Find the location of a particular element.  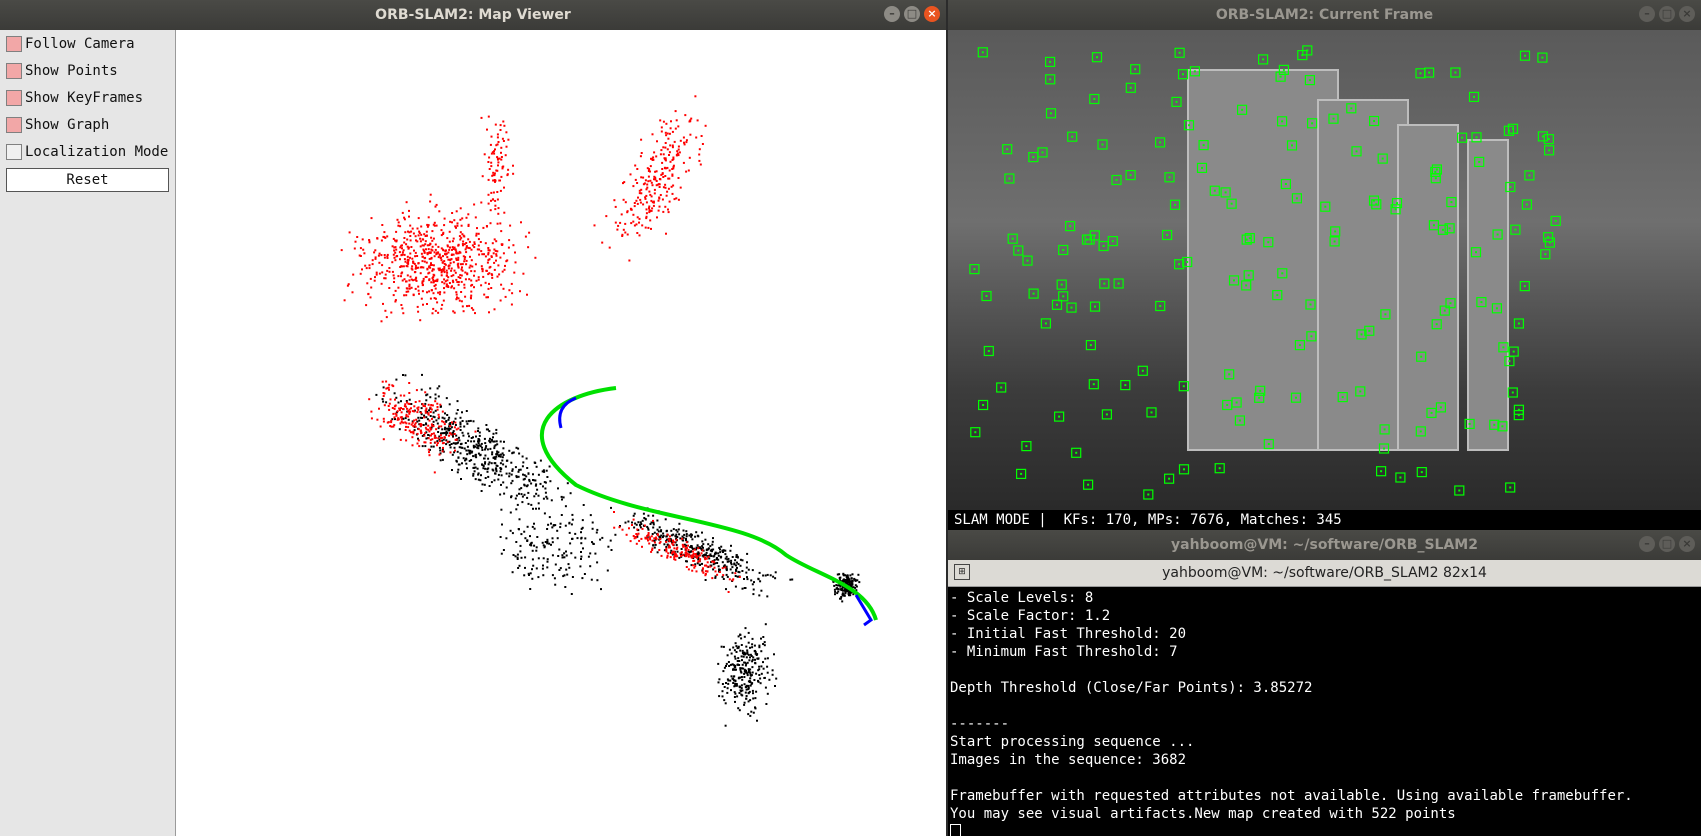

option-label: Show KeyFrames is located at coordinates (84, 97).